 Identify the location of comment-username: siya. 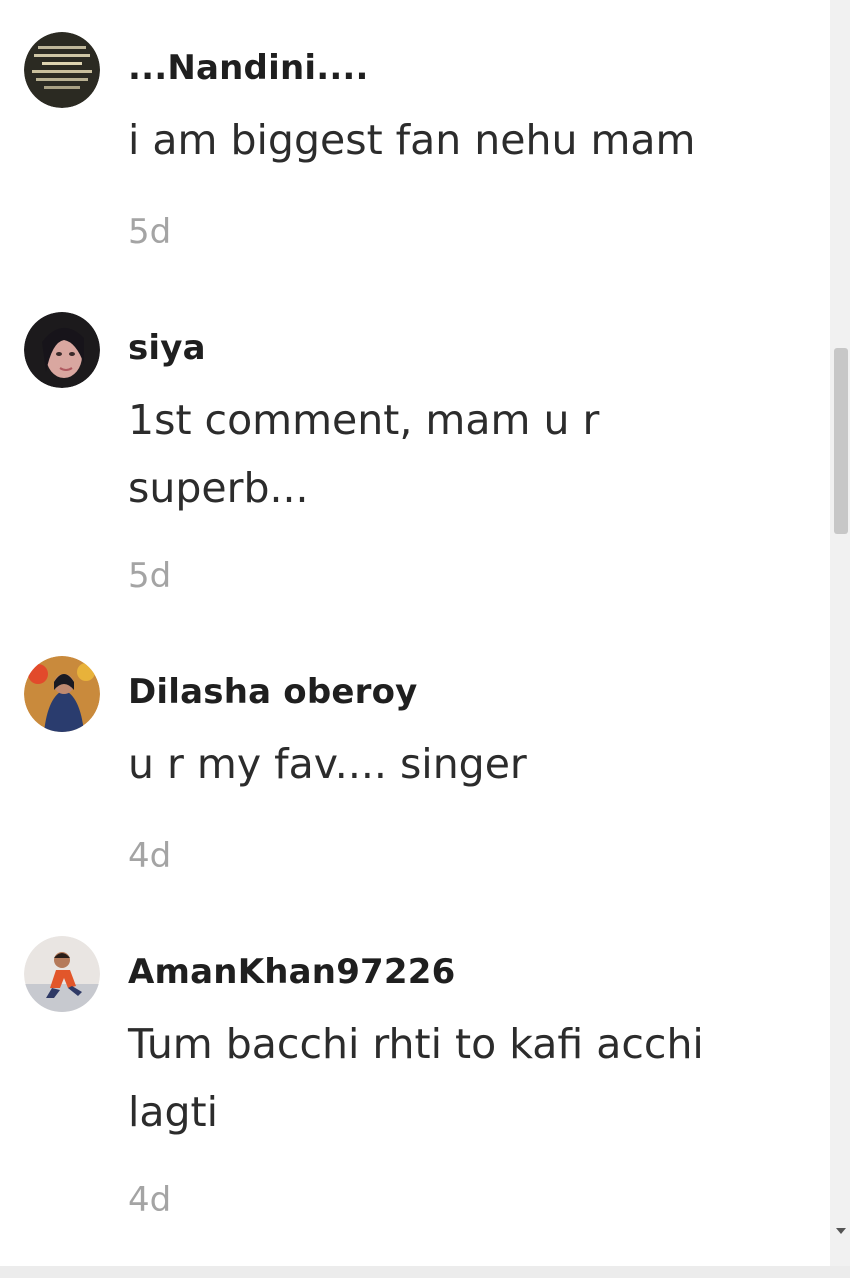
(167, 348).